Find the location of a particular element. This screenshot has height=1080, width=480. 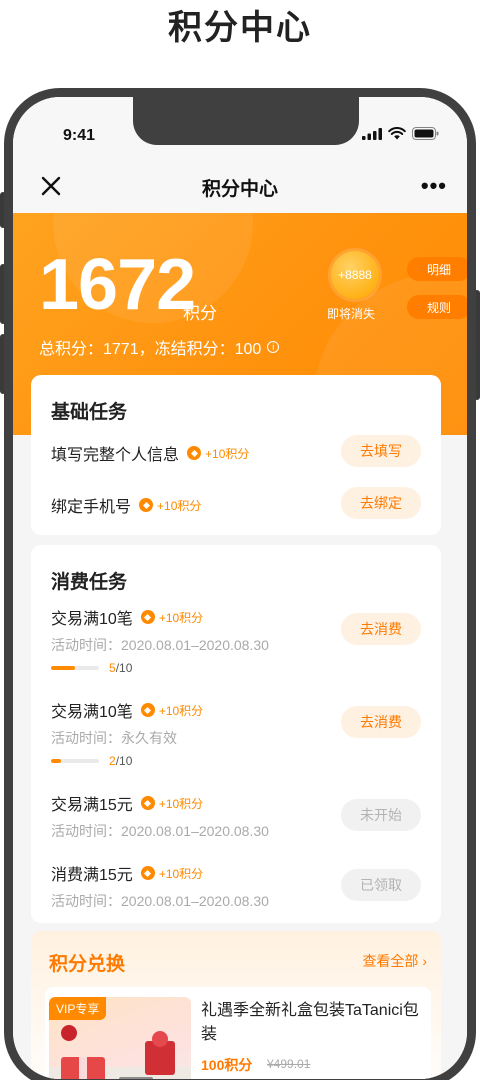

product-price: 100积分 is located at coordinates (227, 1065).